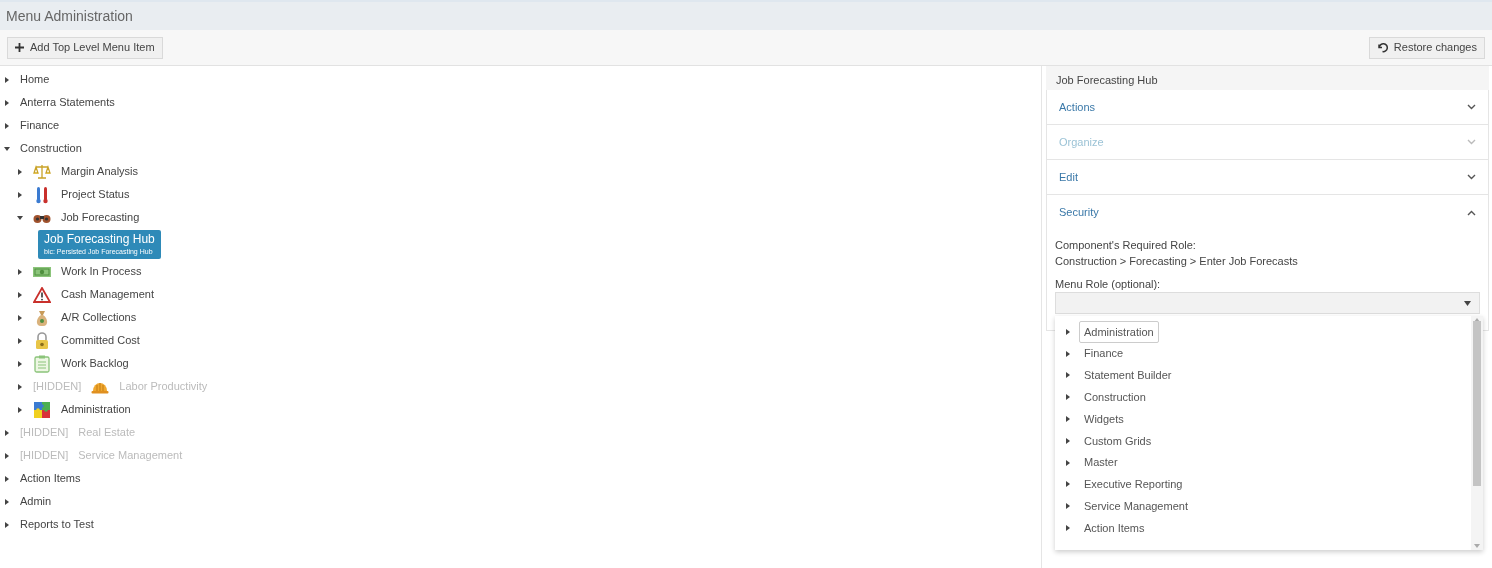  What do you see at coordinates (101, 271) in the screenshot?
I see `tree-node-label: Work In Process` at bounding box center [101, 271].